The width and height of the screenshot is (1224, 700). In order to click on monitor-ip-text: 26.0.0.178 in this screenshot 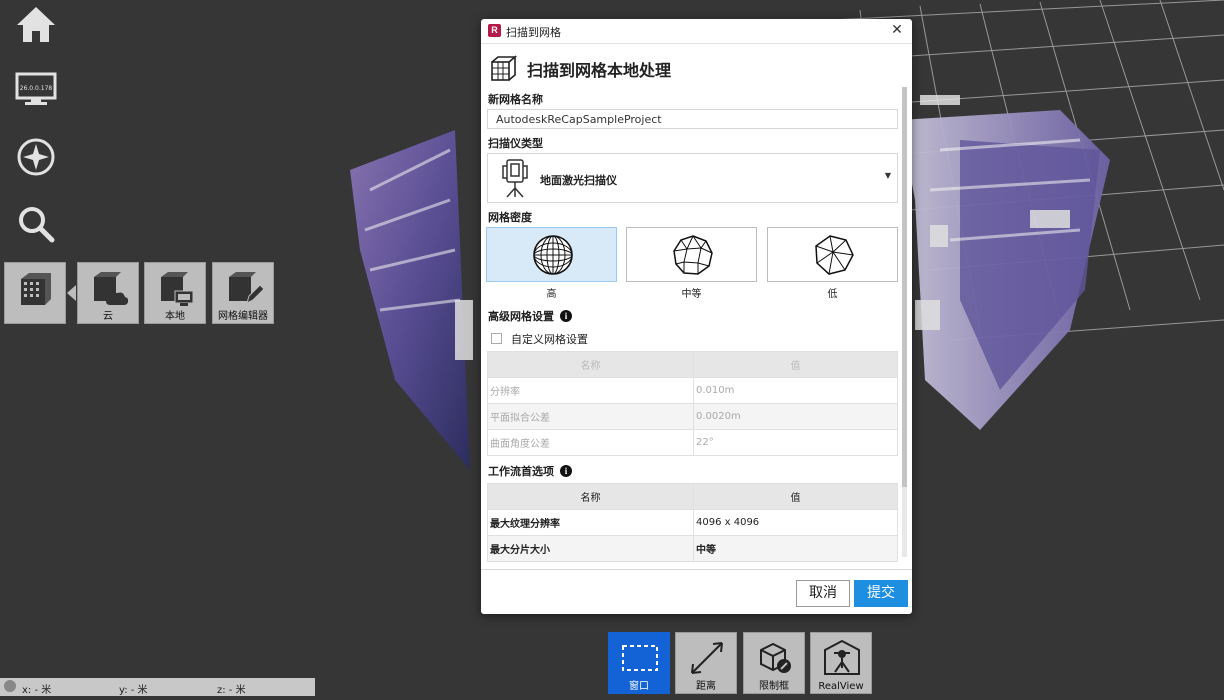, I will do `click(36, 88)`.